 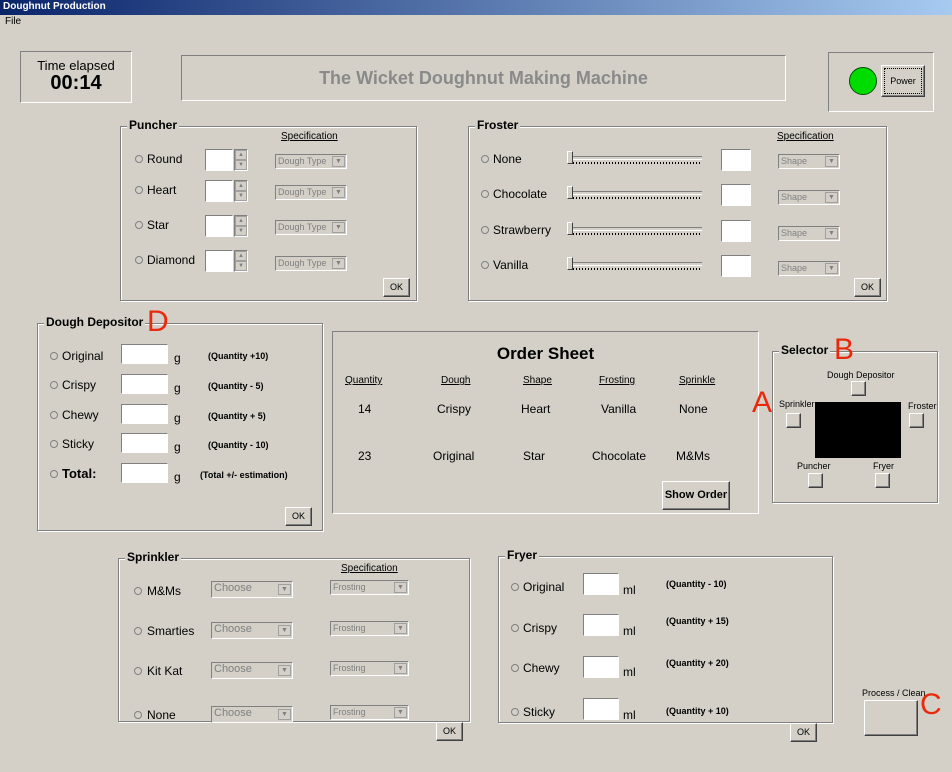 I want to click on puncher-round-dropdown: Dough Type ▼, so click(x=311, y=161).